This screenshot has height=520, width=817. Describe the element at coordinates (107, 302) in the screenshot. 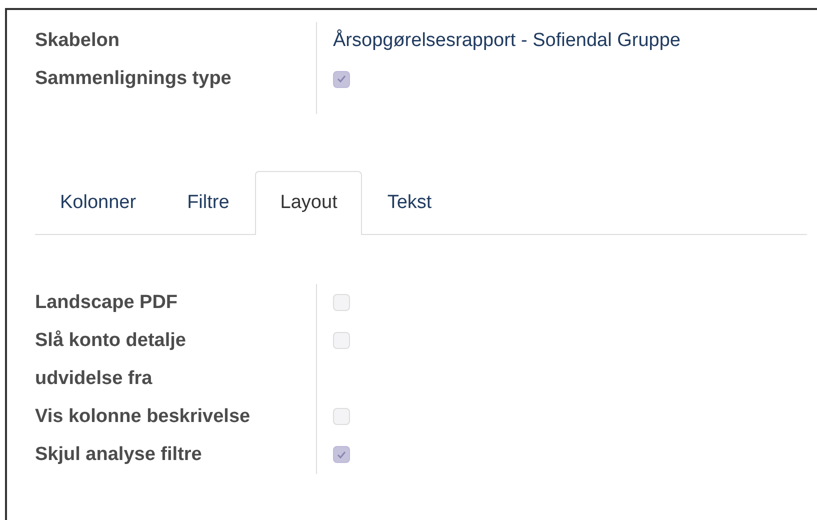

I see `field-label: Landscape PDF` at that location.